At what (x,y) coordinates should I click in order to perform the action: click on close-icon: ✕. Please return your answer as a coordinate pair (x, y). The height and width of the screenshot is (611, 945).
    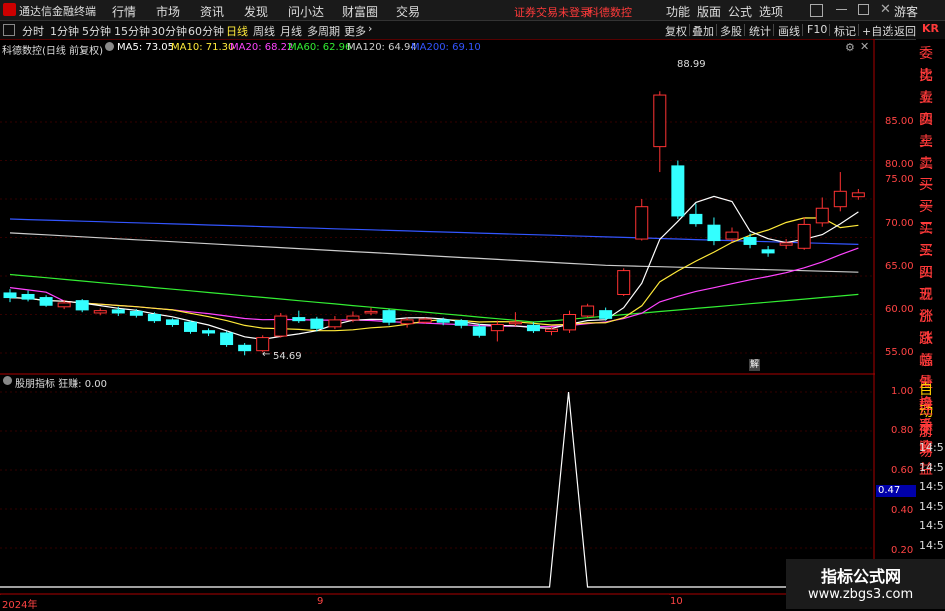
    Looking at the image, I should click on (885, 9).